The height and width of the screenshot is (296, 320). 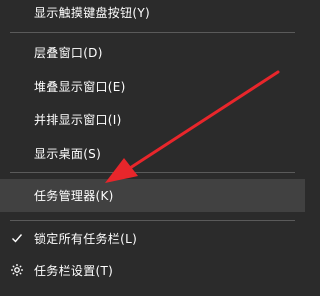 What do you see at coordinates (152, 86) in the screenshot?
I see `menu-item-stack-windows: 堆叠显示窗口(E)` at bounding box center [152, 86].